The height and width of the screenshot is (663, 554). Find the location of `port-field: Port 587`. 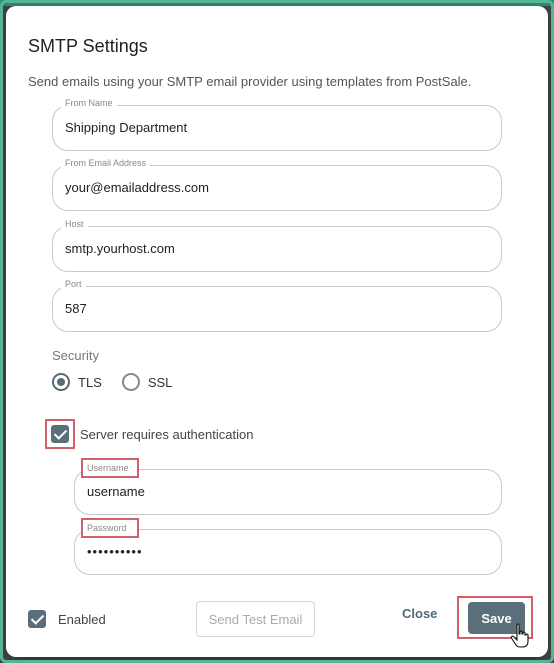

port-field: Port 587 is located at coordinates (277, 305).